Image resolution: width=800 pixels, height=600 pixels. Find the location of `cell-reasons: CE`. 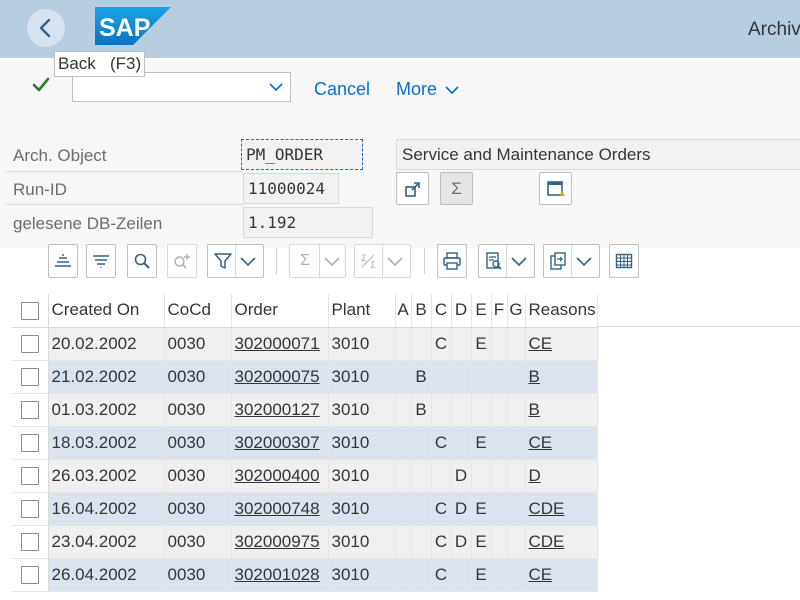

cell-reasons: CE is located at coordinates (561, 575).